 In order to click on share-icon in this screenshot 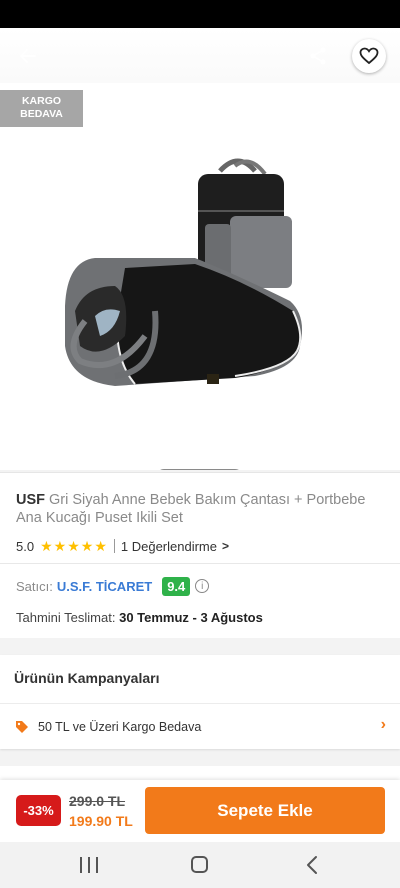, I will do `click(318, 56)`.